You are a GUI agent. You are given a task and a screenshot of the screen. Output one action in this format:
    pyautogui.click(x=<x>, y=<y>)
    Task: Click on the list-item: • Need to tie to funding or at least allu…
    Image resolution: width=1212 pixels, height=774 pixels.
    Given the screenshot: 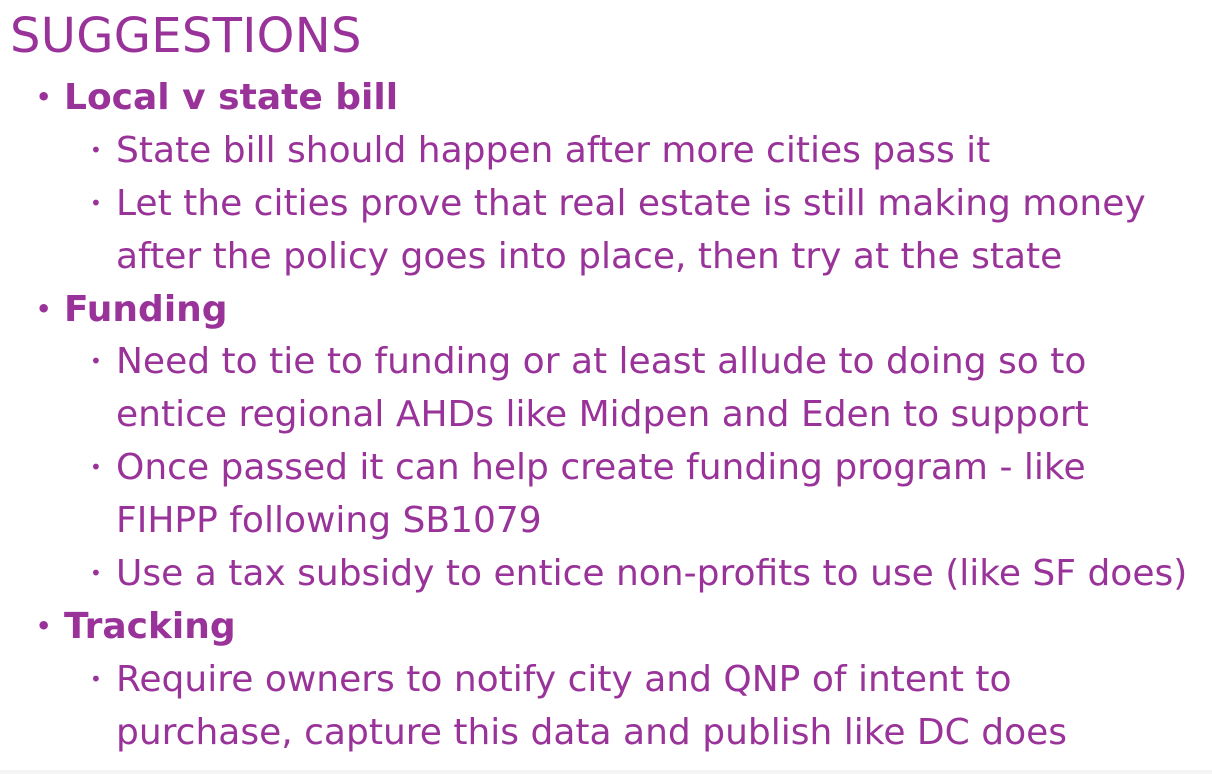 What is the action you would take?
    pyautogui.click(x=589, y=387)
    